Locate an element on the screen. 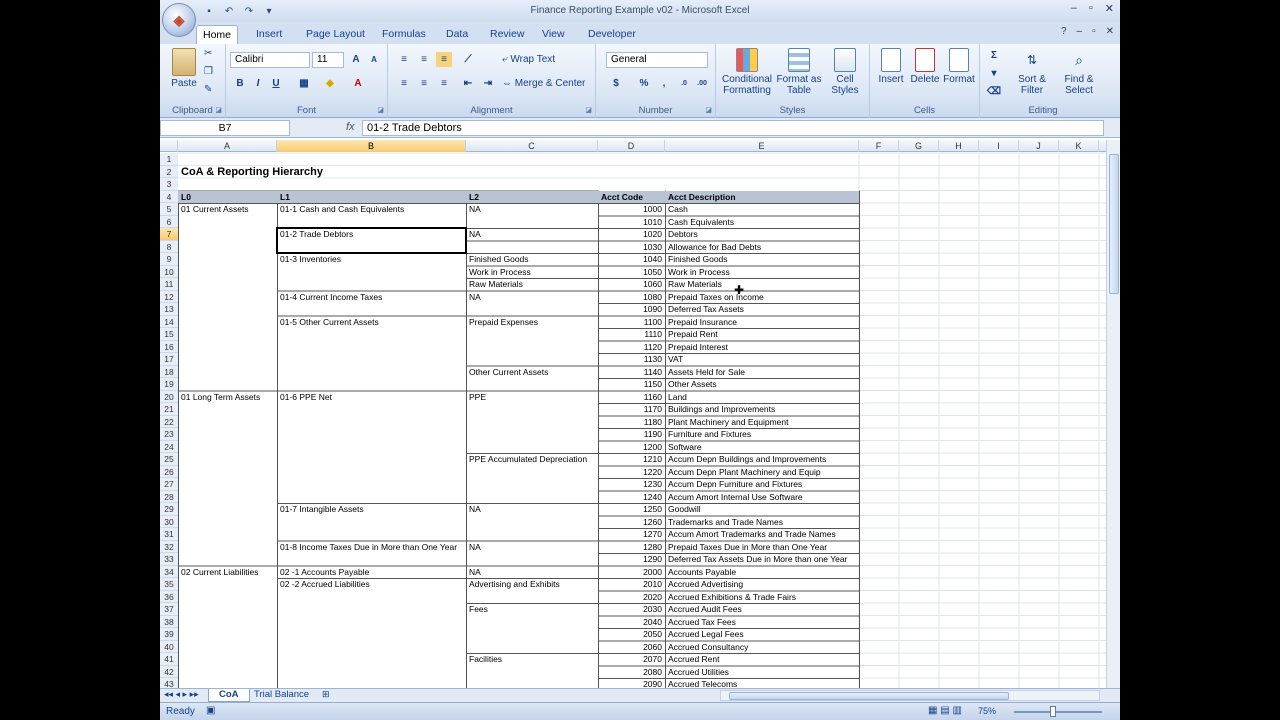  l0-cell: 02 Current Liabilities is located at coordinates (228, 572).